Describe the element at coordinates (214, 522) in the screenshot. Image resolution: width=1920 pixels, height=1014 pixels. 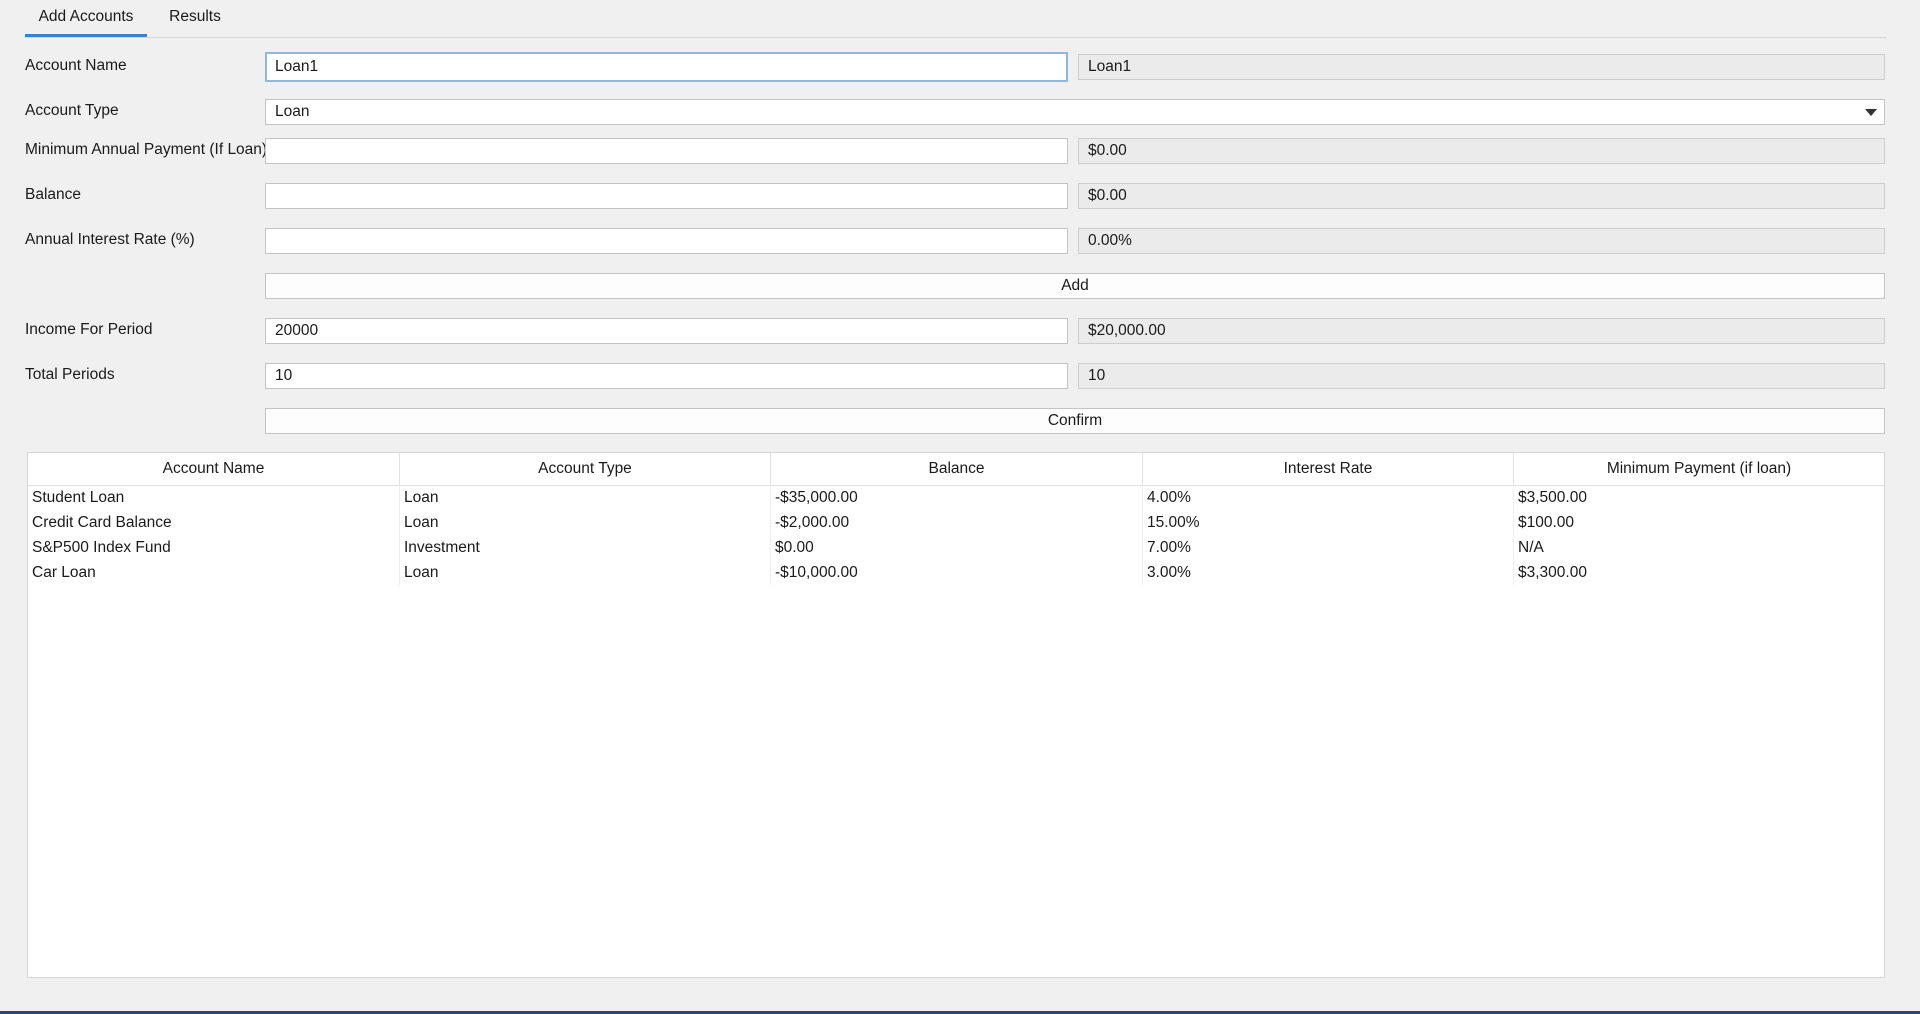
I see `cell-account-name: Credit Card Balance` at that location.